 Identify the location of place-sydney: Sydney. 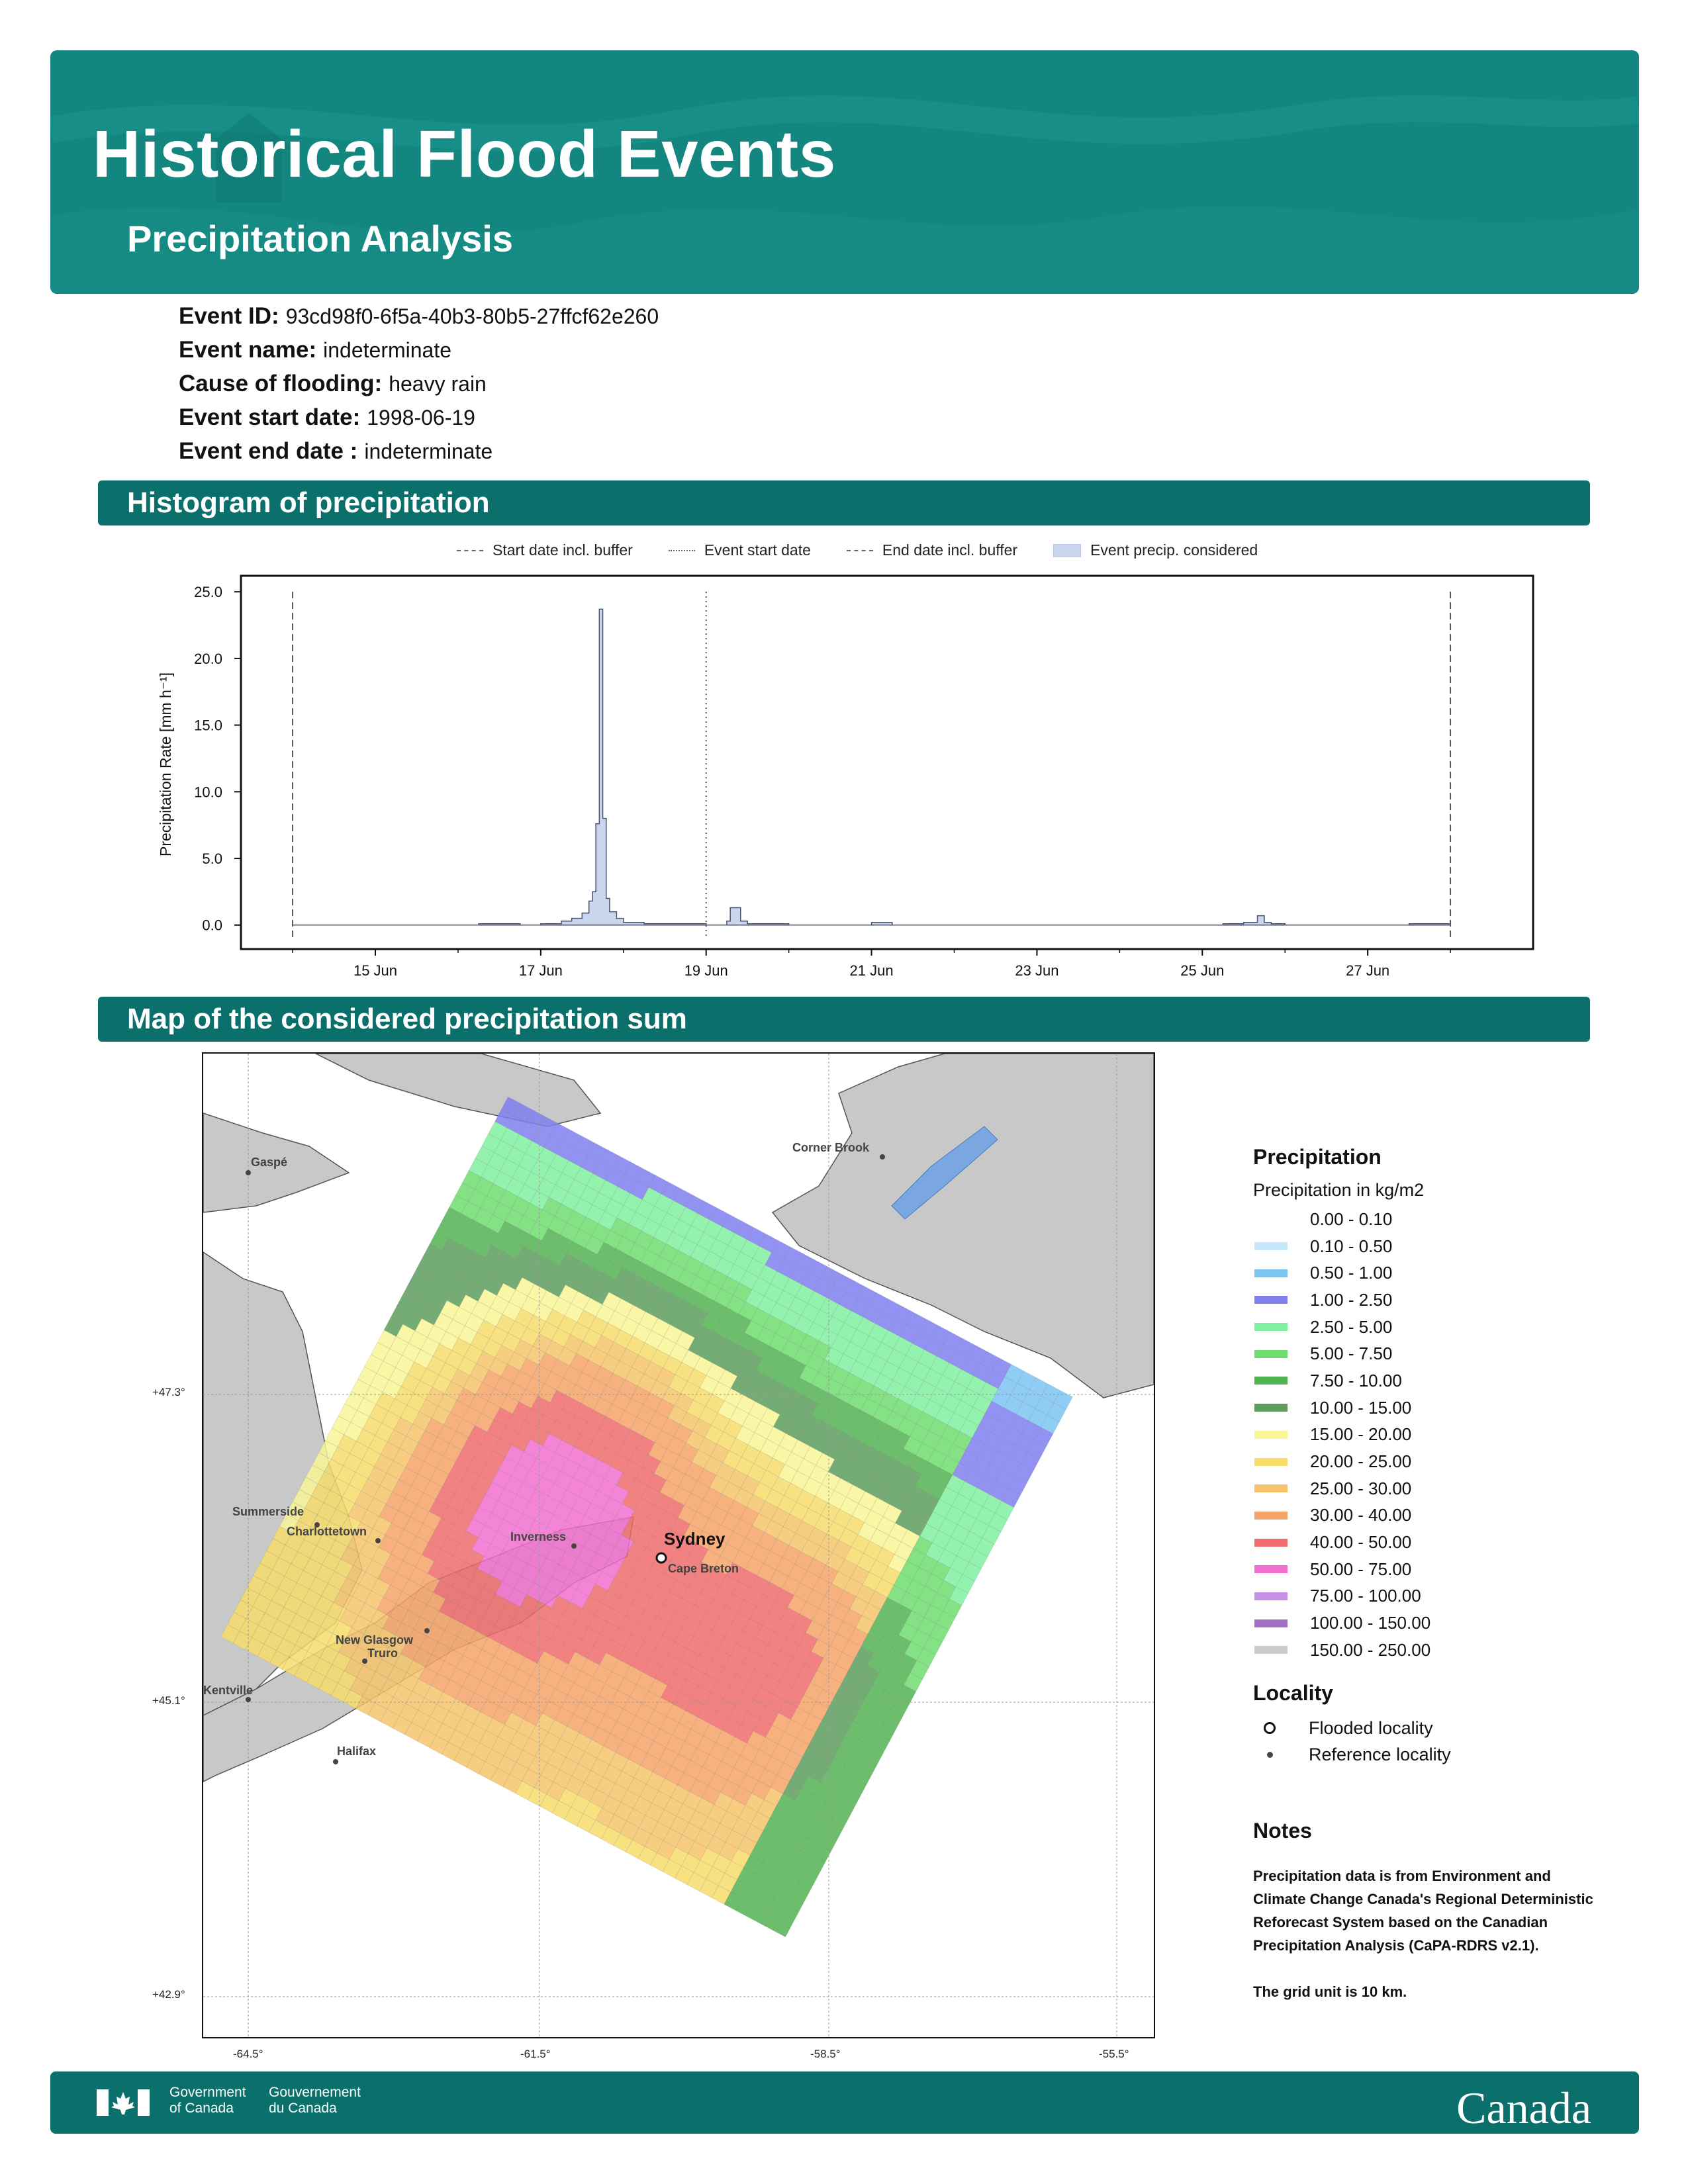
(695, 1539).